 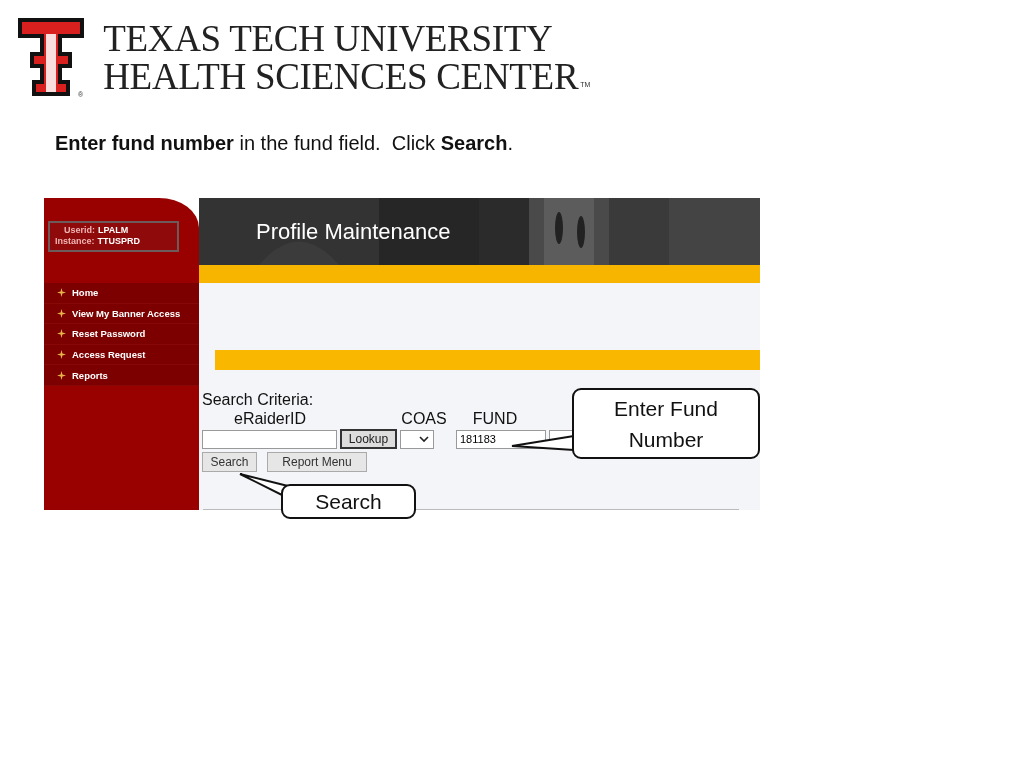 What do you see at coordinates (270, 419) in the screenshot?
I see `field-label: eRaiderID` at bounding box center [270, 419].